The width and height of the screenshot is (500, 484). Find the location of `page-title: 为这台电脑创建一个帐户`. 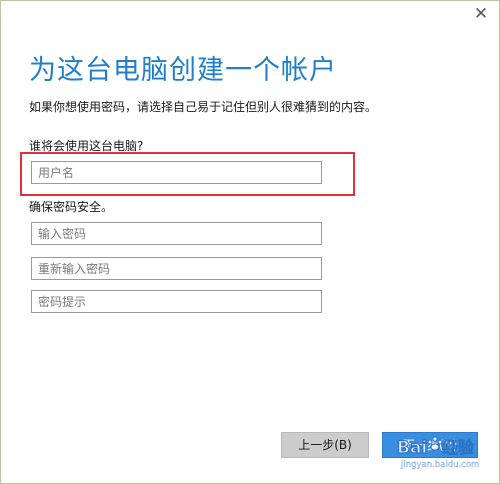

page-title: 为这台电脑创建一个帐户 is located at coordinates (183, 70).